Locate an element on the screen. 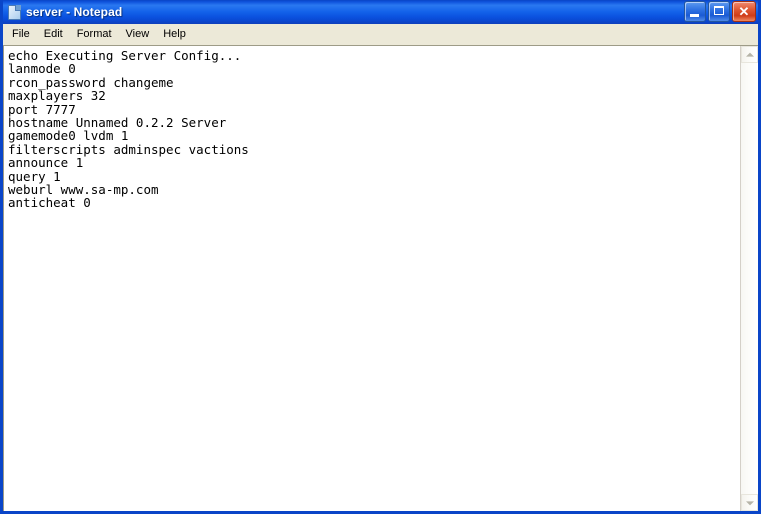 This screenshot has height=514, width=761. close-button: ✕ is located at coordinates (744, 11).